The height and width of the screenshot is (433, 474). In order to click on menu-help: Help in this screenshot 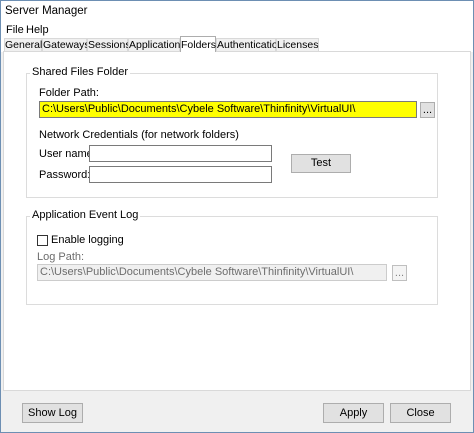, I will do `click(37, 30)`.